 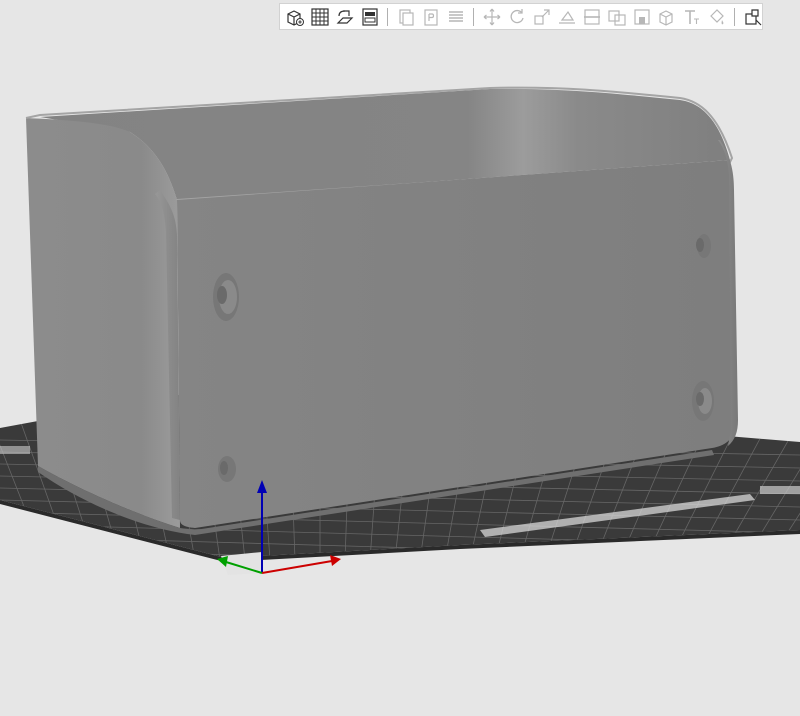 I want to click on x-axis, so click(x=297, y=567).